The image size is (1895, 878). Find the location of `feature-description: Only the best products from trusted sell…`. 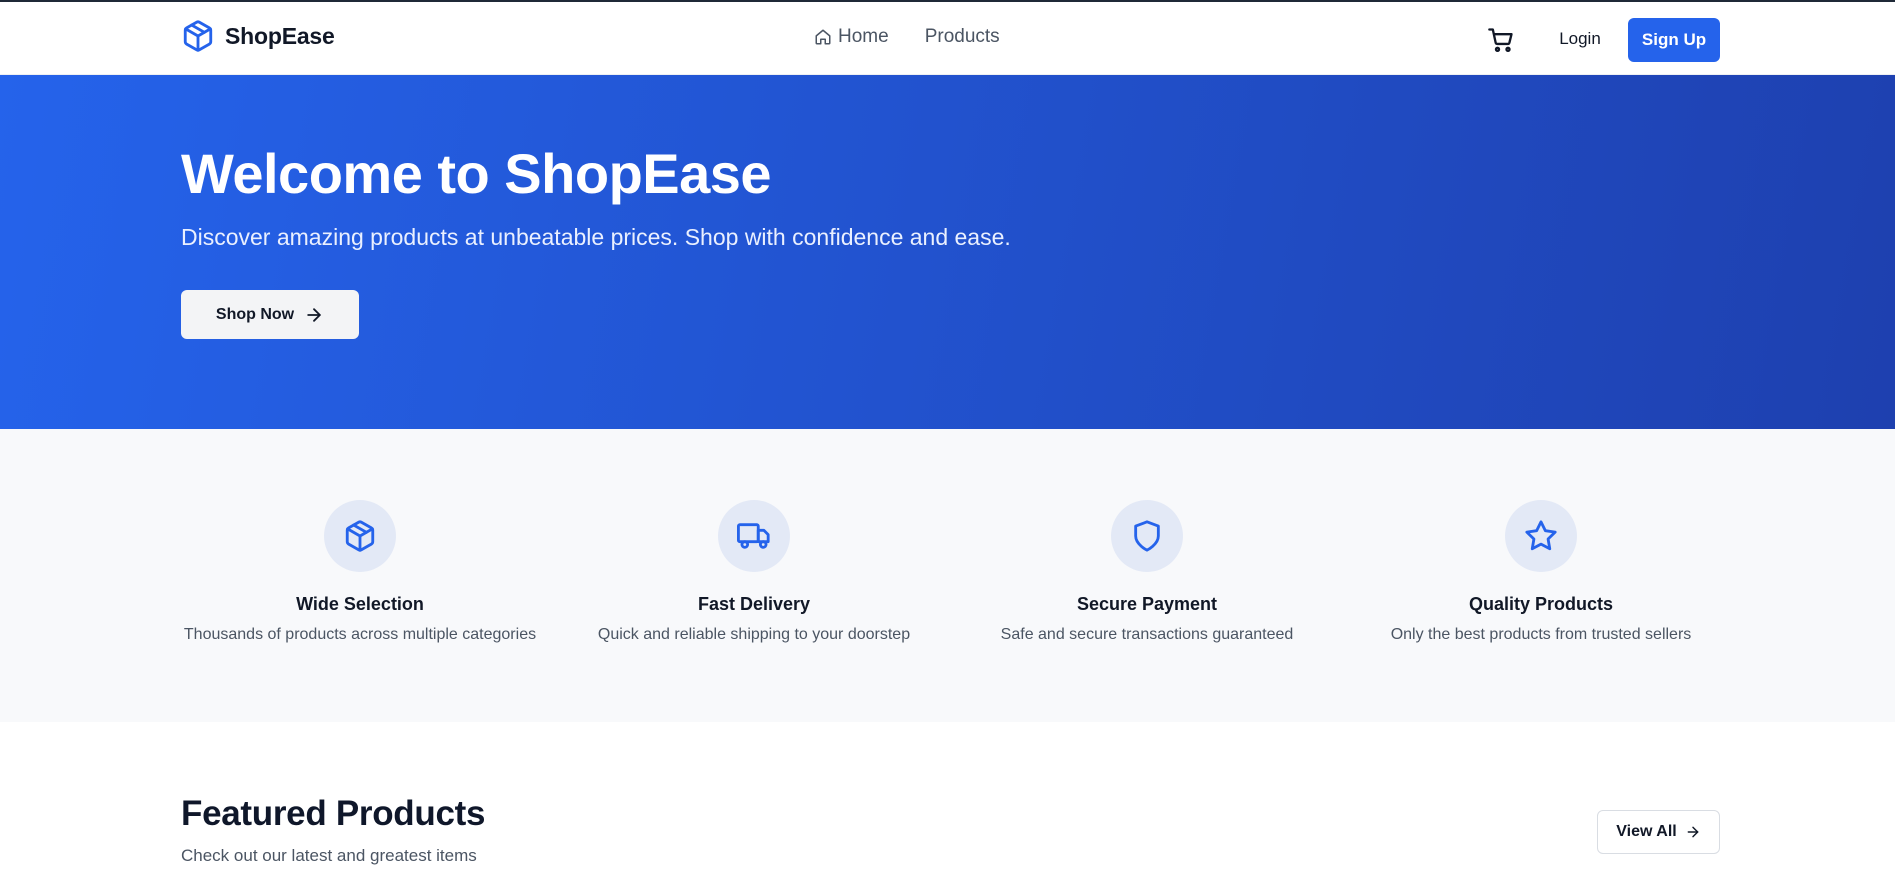

feature-description: Only the best products from trusted sell… is located at coordinates (1541, 634).